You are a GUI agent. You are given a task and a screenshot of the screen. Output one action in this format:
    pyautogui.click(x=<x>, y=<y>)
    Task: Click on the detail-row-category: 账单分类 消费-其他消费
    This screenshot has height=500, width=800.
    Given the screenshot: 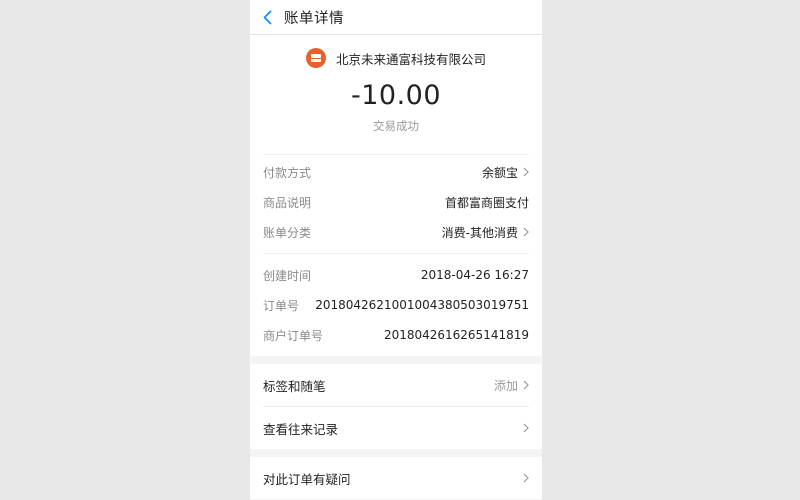 What is the action you would take?
    pyautogui.click(x=396, y=232)
    